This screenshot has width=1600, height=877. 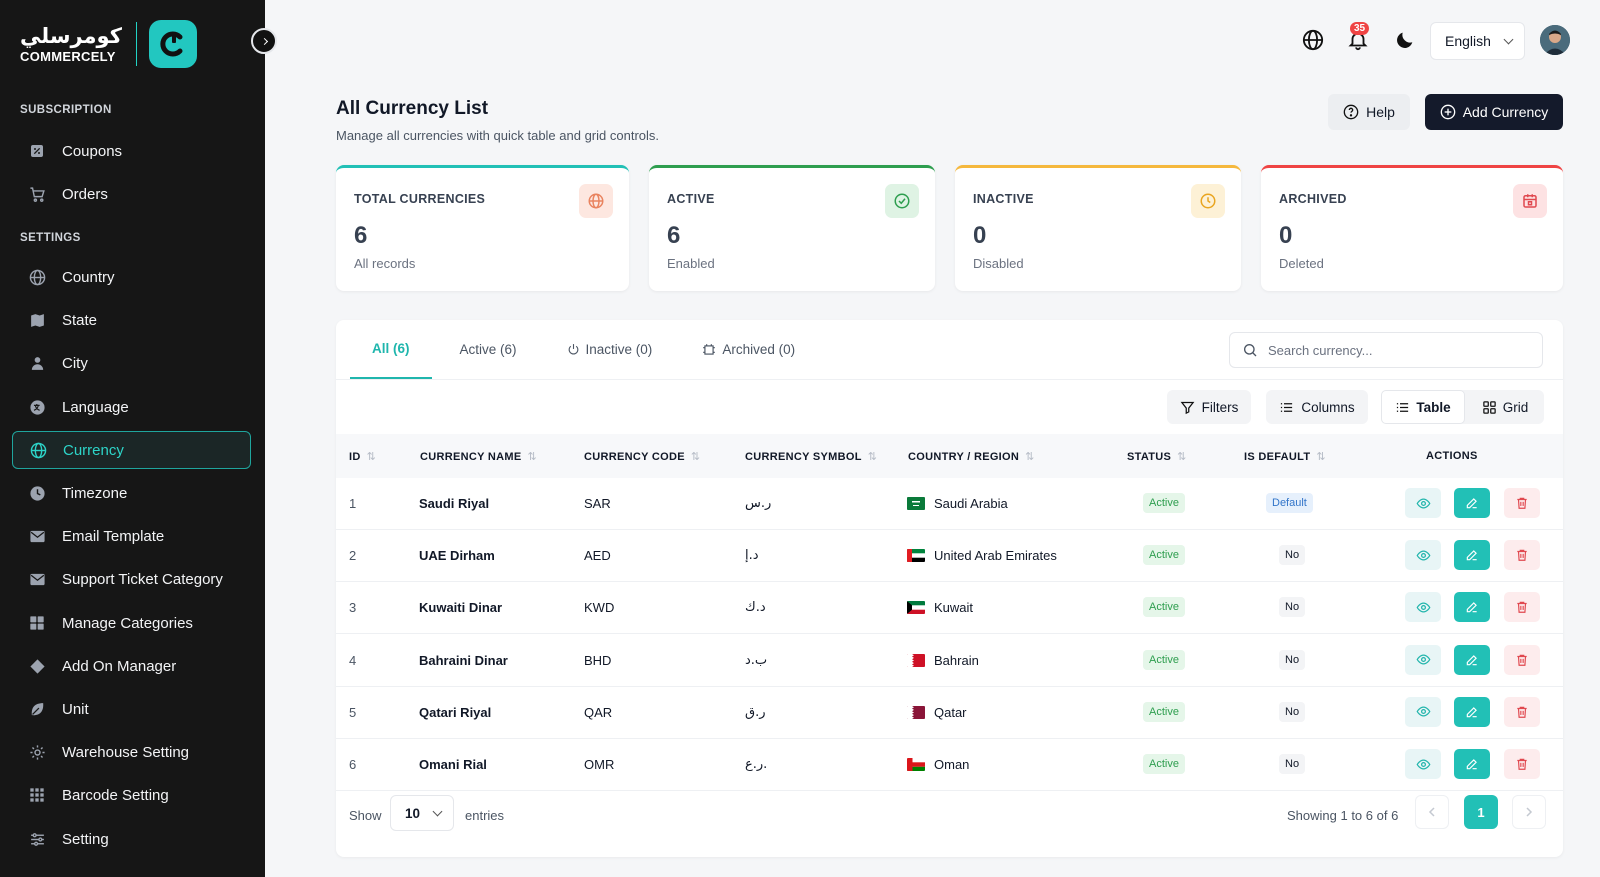 What do you see at coordinates (391, 349) in the screenshot?
I see `tab-all: All (6)` at bounding box center [391, 349].